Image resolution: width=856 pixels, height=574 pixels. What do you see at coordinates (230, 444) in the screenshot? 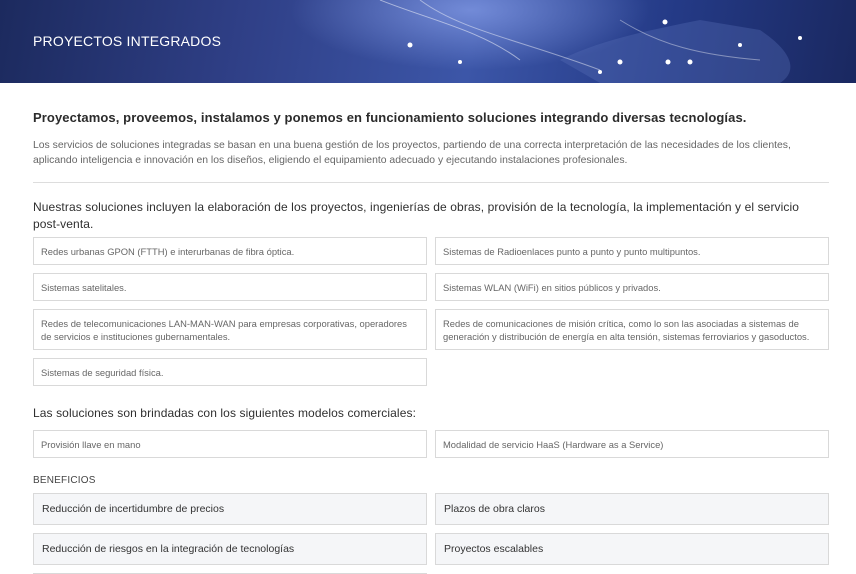
I see `model-item: Provisión llave en mano` at bounding box center [230, 444].